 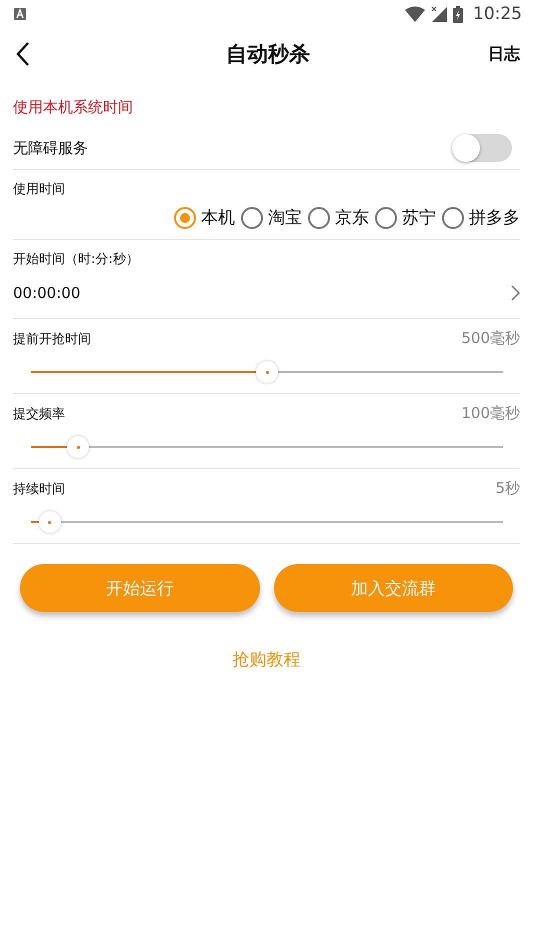 What do you see at coordinates (73, 107) in the screenshot?
I see `notice-text: 使用本机系统时间` at bounding box center [73, 107].